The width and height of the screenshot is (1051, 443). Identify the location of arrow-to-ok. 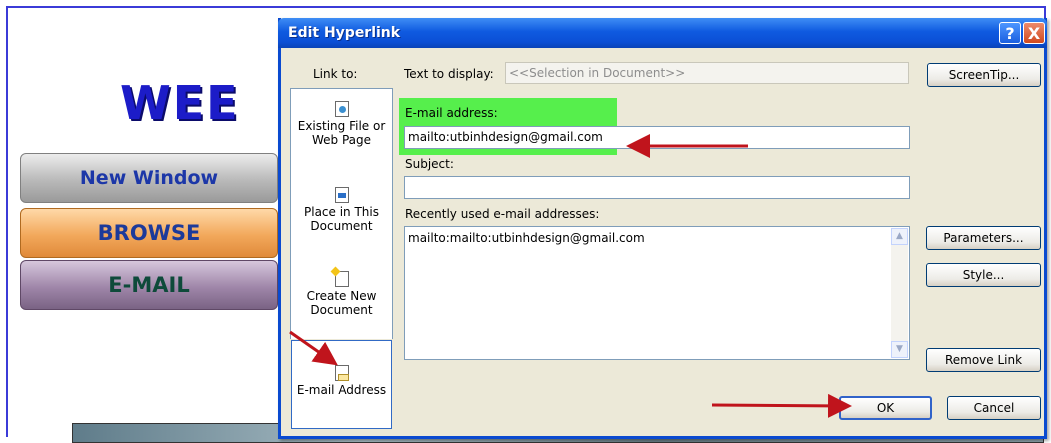
(781, 405).